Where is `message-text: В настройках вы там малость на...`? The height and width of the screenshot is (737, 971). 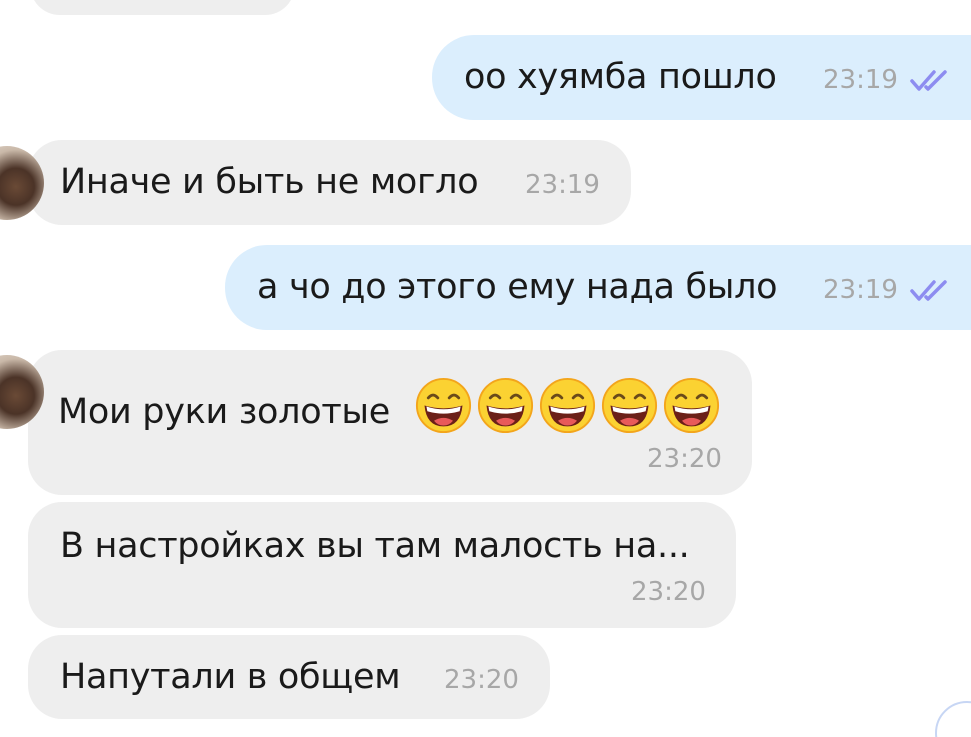
message-text: В настройках вы там малость на... is located at coordinates (375, 546).